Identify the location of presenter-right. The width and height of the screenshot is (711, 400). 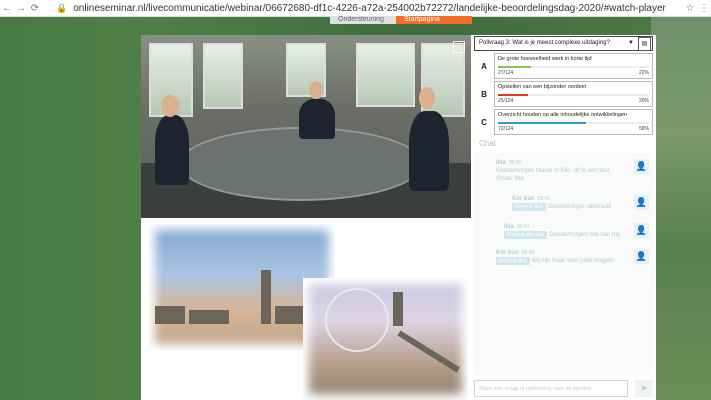
(429, 151).